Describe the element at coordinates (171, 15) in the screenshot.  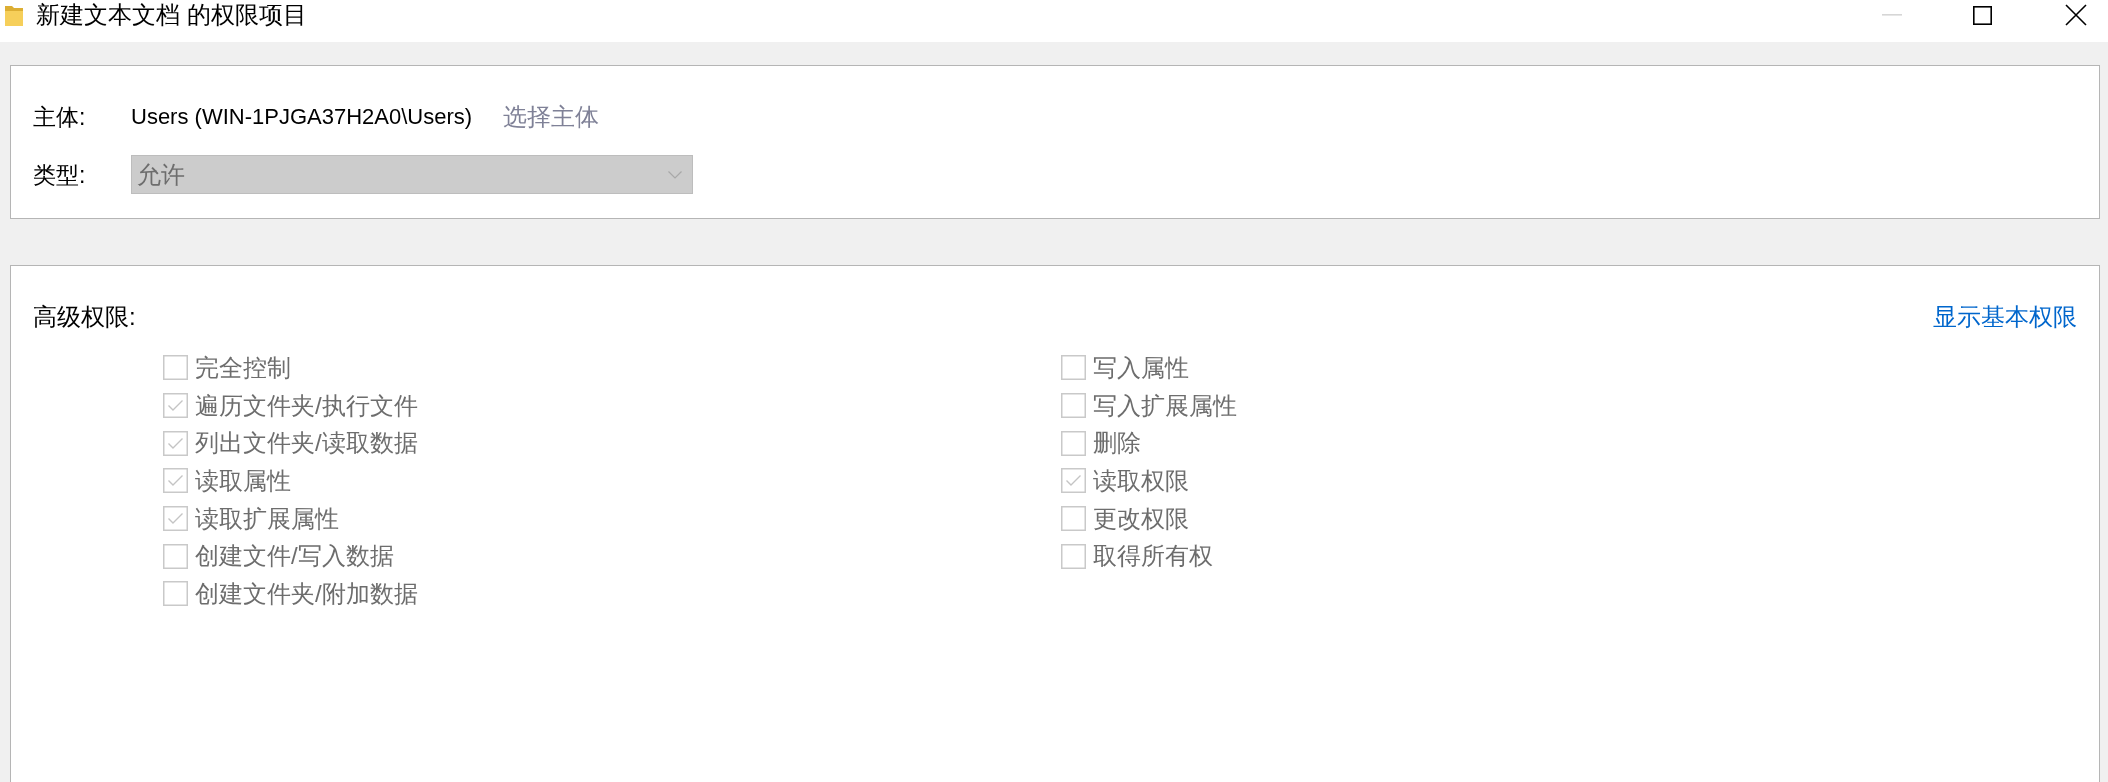
I see `window-title: 新建文本文档 的权限项目` at that location.